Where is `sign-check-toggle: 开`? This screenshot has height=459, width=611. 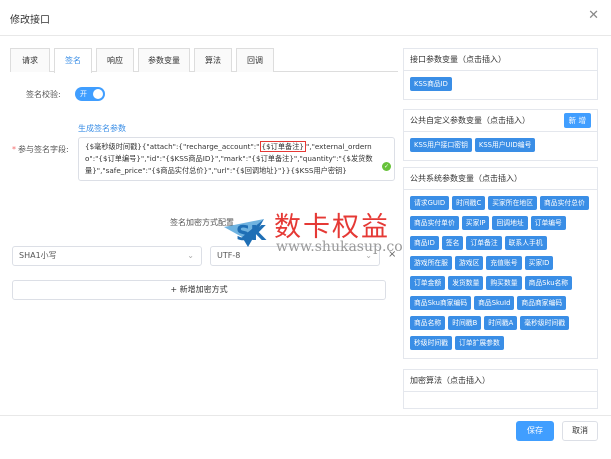 sign-check-toggle: 开 is located at coordinates (90, 94).